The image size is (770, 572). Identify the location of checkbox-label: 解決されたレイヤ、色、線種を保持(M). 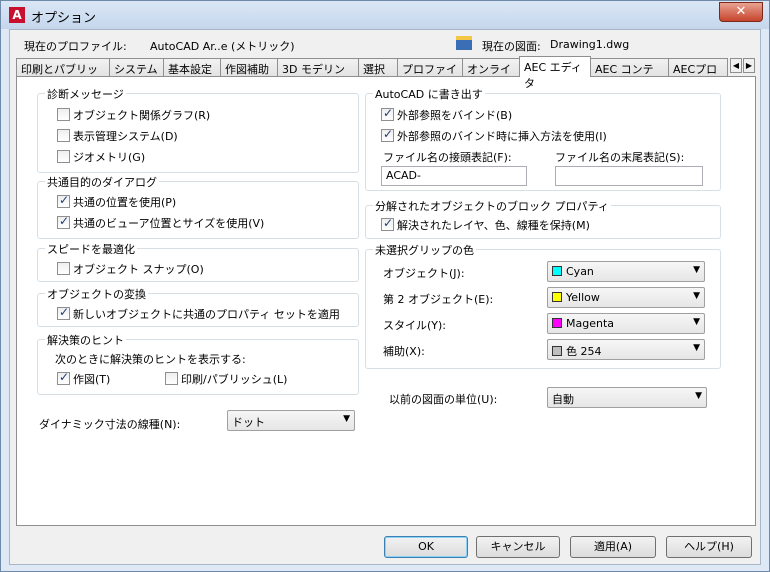
(493, 225).